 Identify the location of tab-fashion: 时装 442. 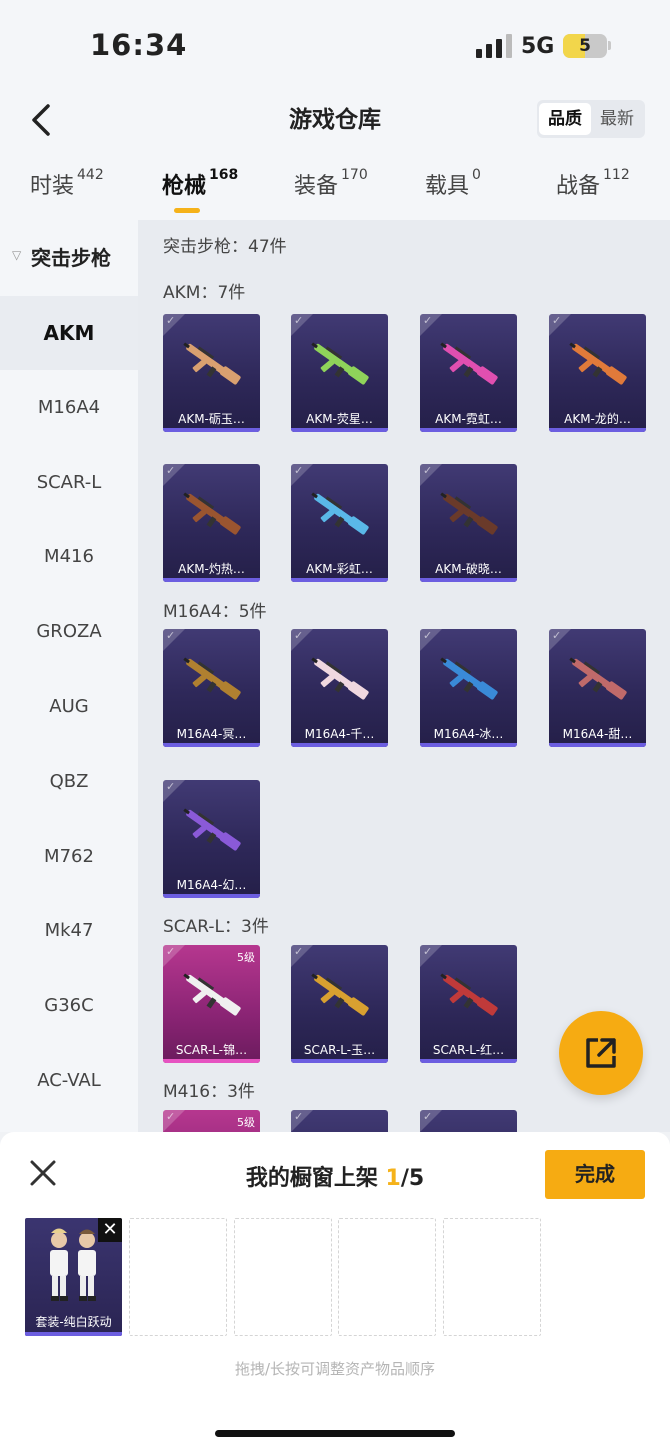
(67, 183).